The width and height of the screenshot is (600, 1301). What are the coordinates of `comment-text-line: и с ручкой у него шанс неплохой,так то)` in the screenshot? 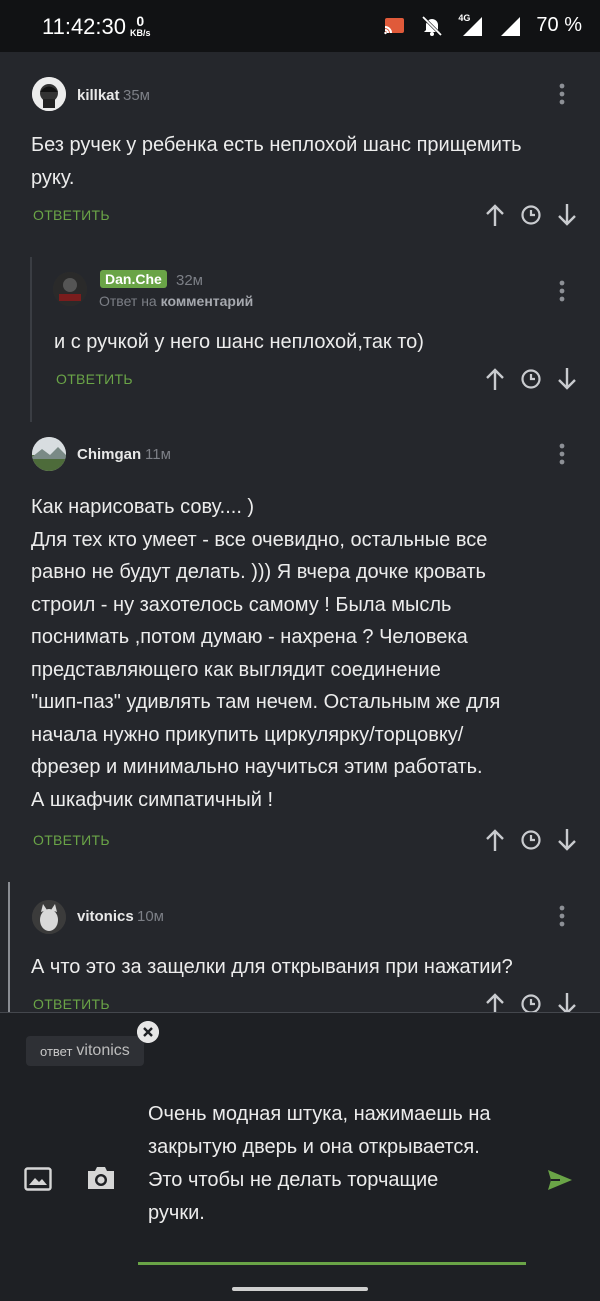 It's located at (239, 342).